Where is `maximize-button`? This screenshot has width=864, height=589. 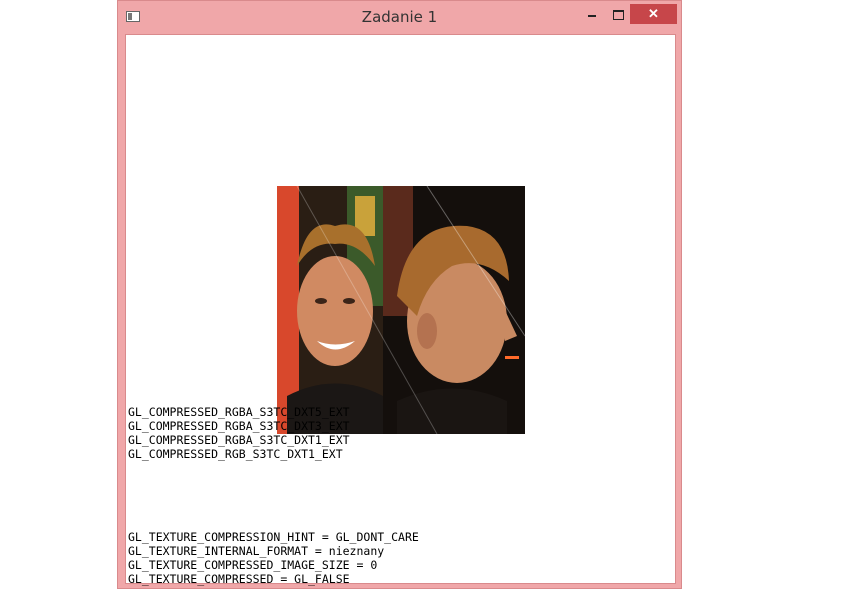 maximize-button is located at coordinates (618, 14).